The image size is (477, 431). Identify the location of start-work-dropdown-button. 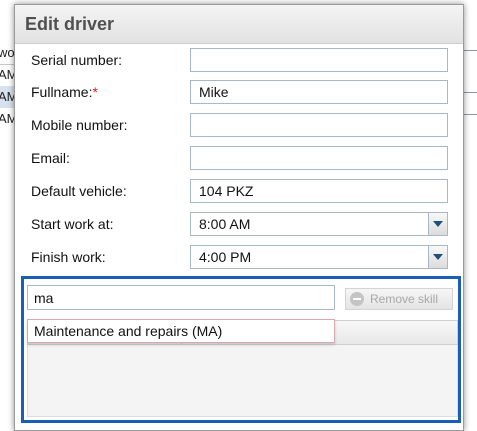
(437, 224).